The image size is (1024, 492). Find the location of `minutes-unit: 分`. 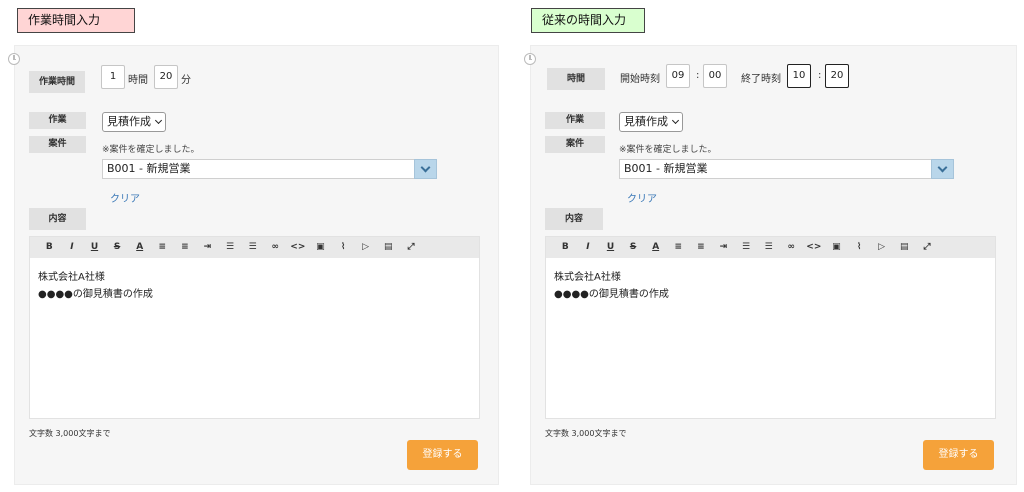

minutes-unit: 分 is located at coordinates (186, 80).